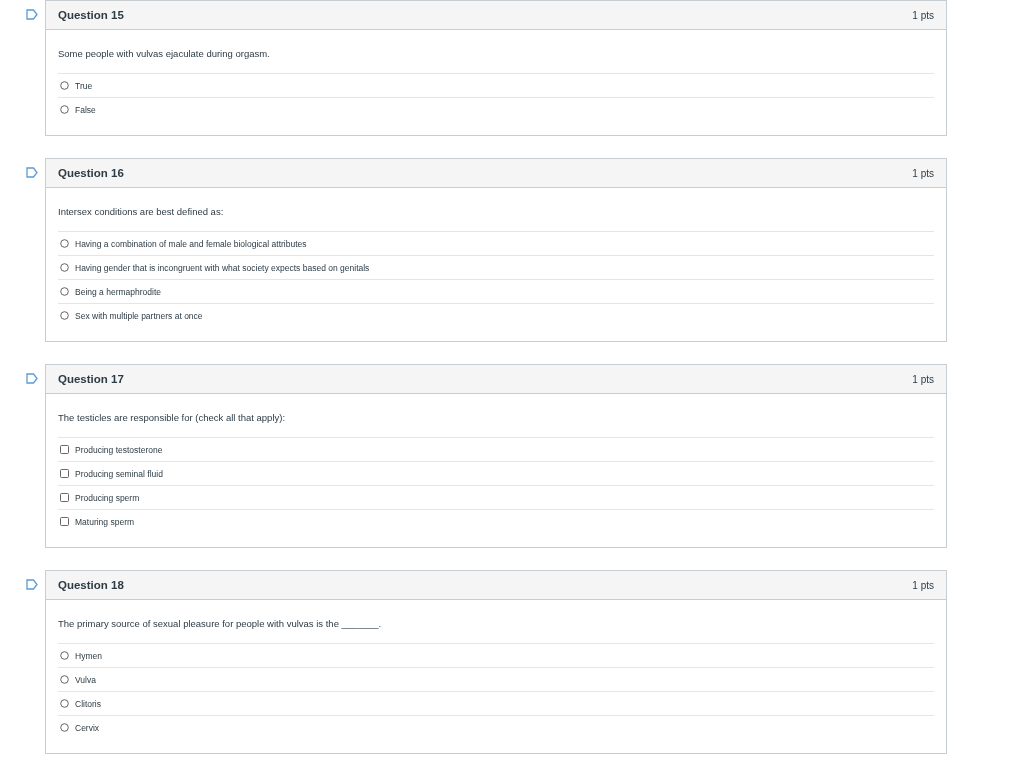 Image resolution: width=1024 pixels, height=760 pixels. Describe the element at coordinates (85, 109) in the screenshot. I see `answer-option: False` at that location.